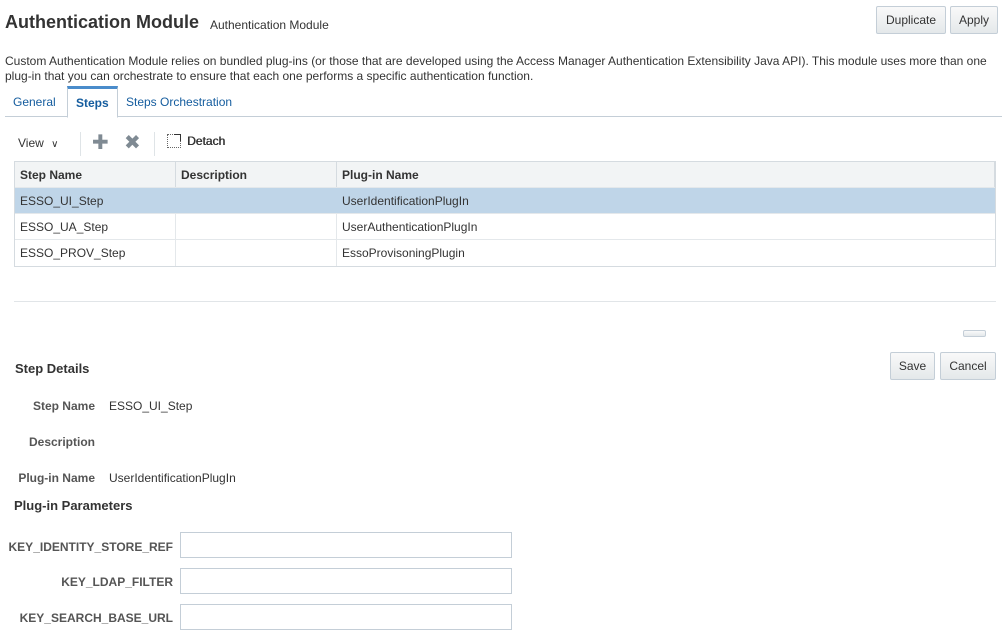 This screenshot has height=634, width=1002. I want to click on column-header-description: Description, so click(256, 174).